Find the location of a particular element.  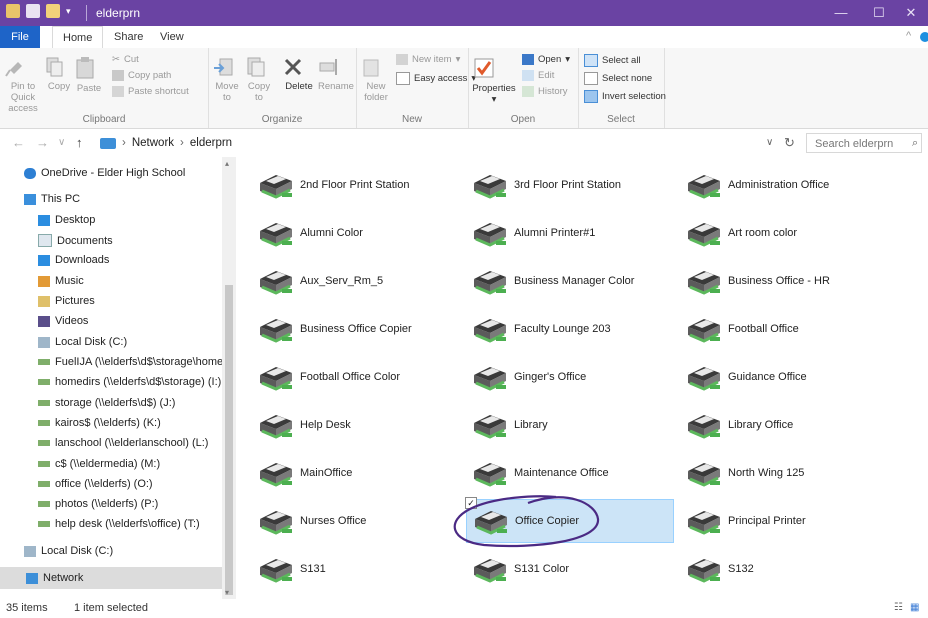

printer-tile: S131 is located at coordinates (363, 569).